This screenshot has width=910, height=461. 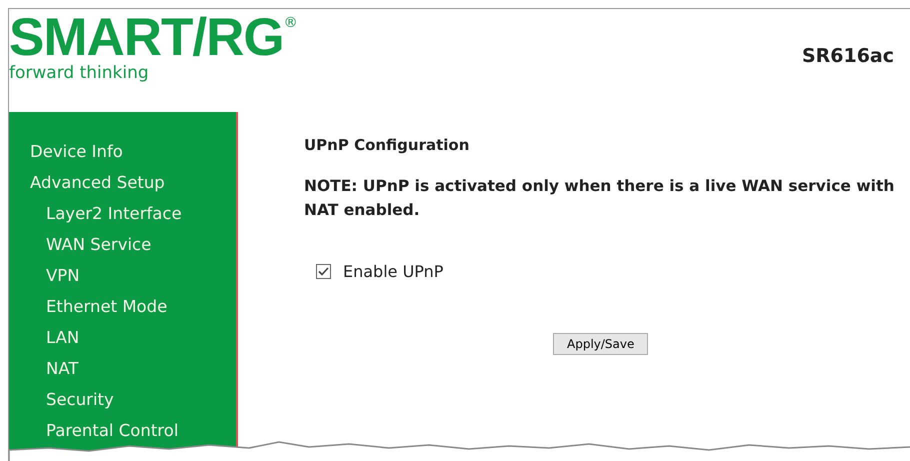 I want to click on sidebar-item: LAN, so click(x=122, y=337).